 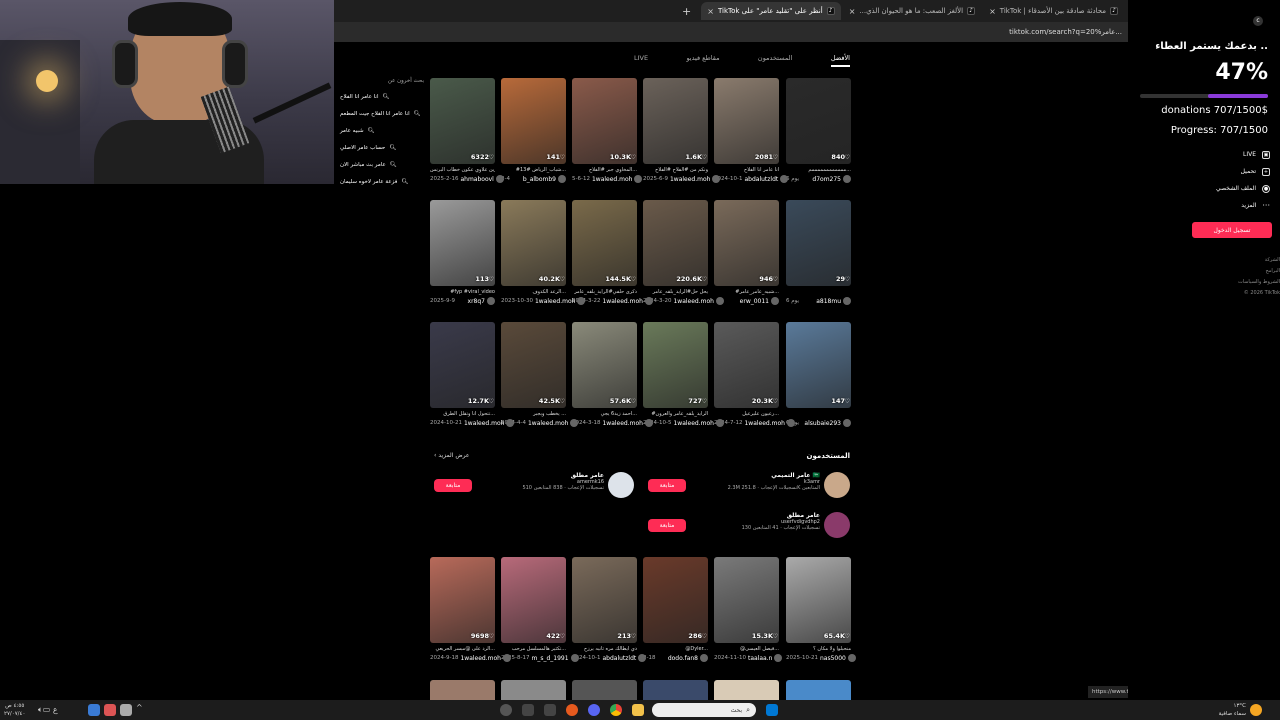 I want to click on video-author: ahmaboovl, so click(x=476, y=179).